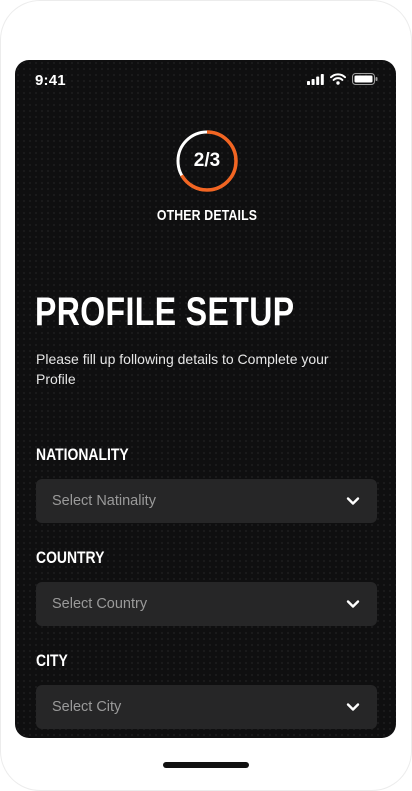 This screenshot has width=412, height=791. Describe the element at coordinates (70, 557) in the screenshot. I see `country-label: COUNTRY` at that location.